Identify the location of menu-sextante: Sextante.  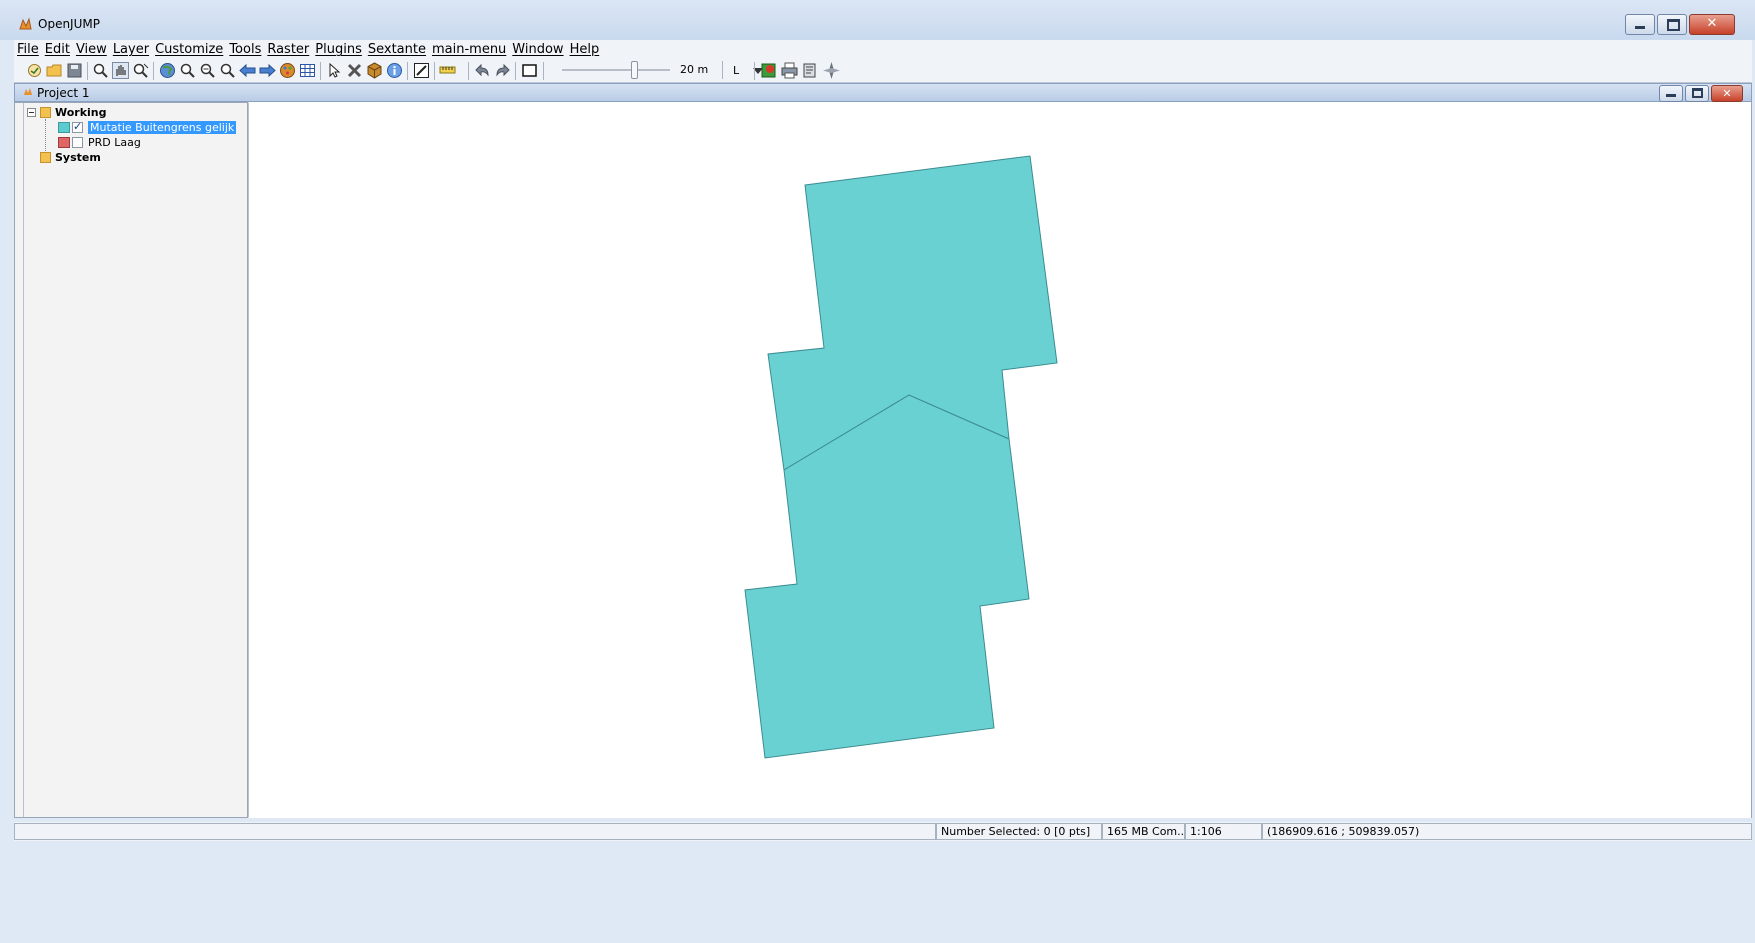
(397, 49).